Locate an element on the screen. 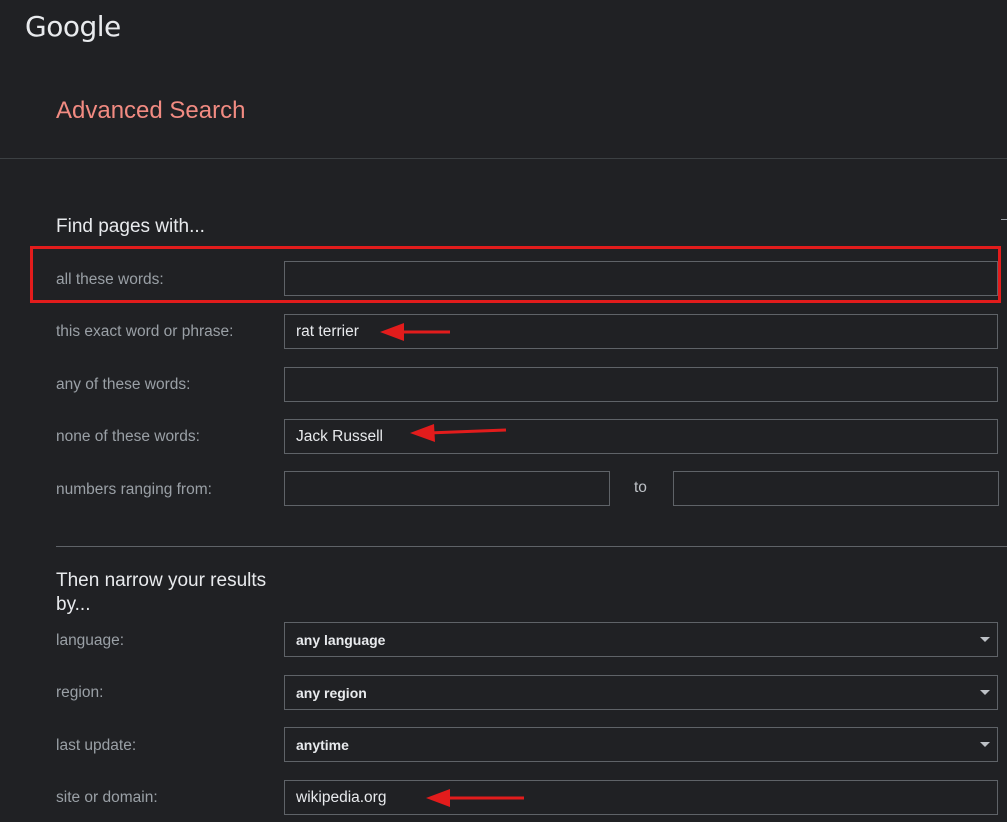  language-selected: any language is located at coordinates (341, 639).